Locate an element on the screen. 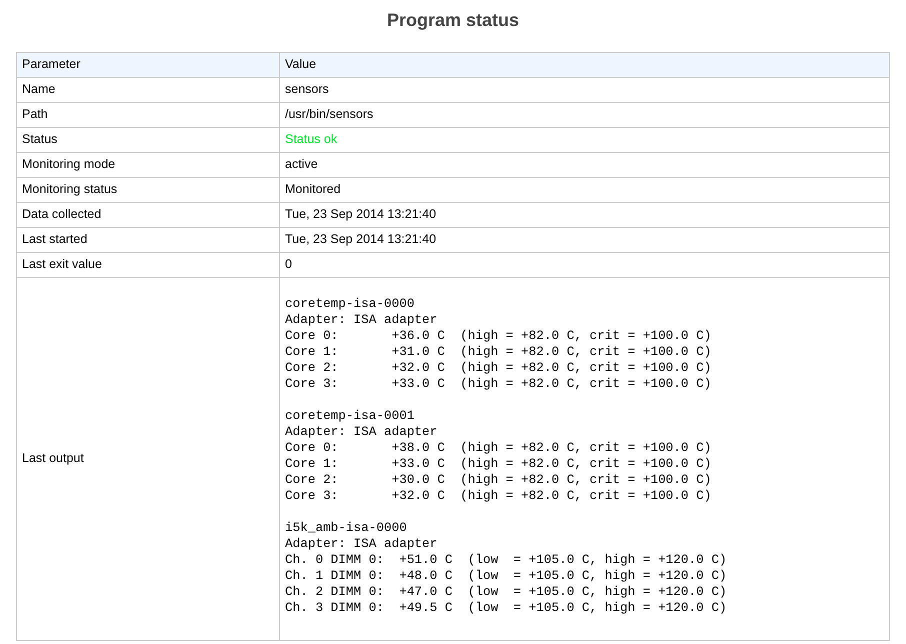 This screenshot has width=906, height=644. value-cell: active is located at coordinates (585, 165).